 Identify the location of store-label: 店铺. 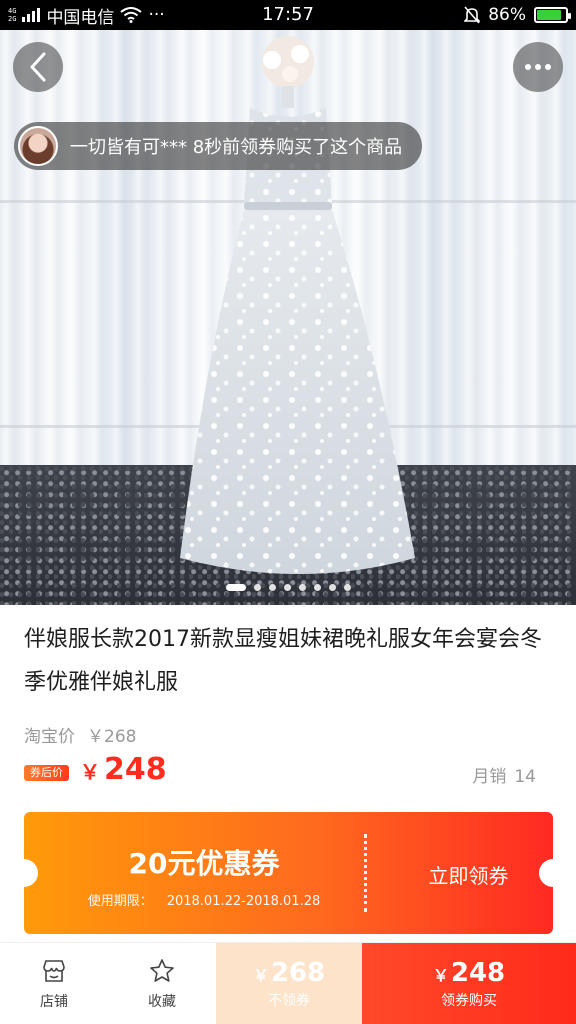
(54, 1002).